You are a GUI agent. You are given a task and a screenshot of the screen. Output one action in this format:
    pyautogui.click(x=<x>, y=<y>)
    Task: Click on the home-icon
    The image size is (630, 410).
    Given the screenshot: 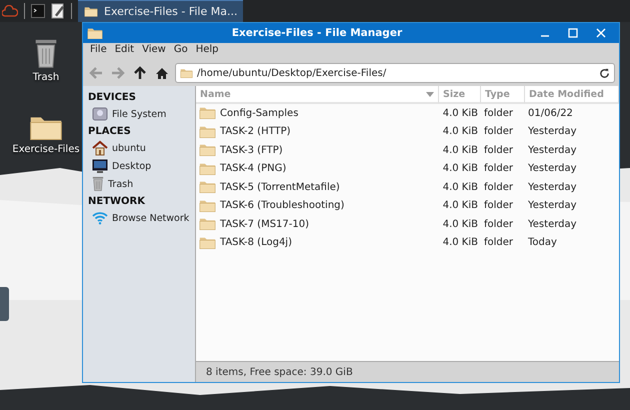 What is the action you would take?
    pyautogui.click(x=100, y=148)
    